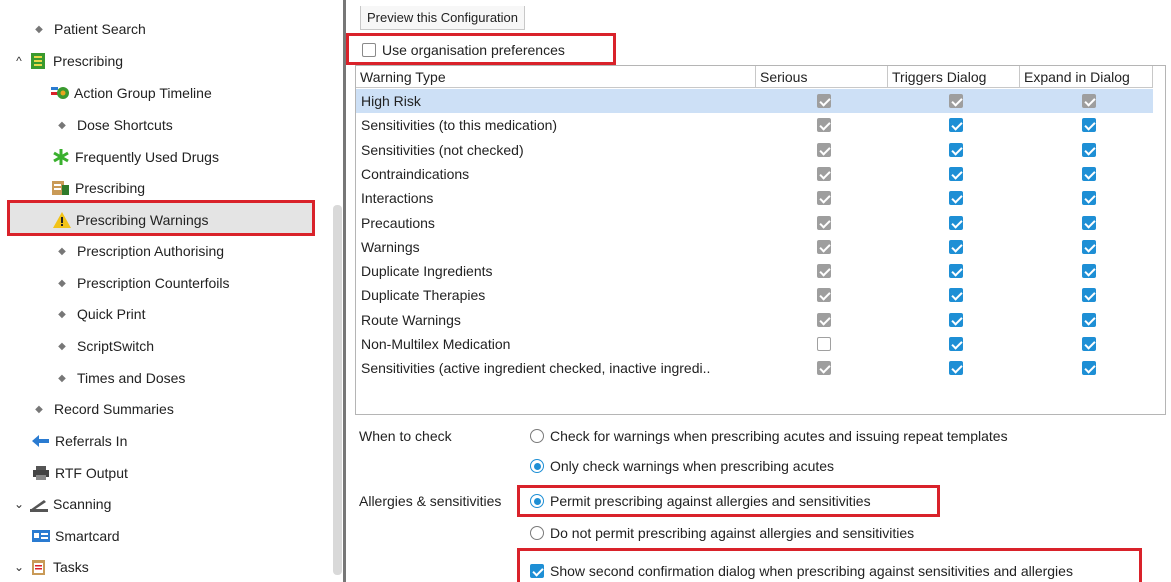 The height and width of the screenshot is (582, 1171). What do you see at coordinates (111, 314) in the screenshot?
I see `sidebar-item-label: Quick Print` at bounding box center [111, 314].